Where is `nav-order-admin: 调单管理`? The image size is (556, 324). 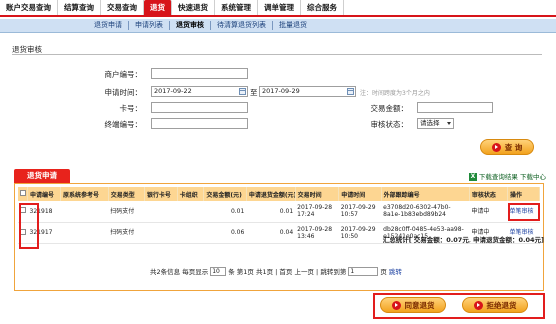 nav-order-admin: 调单管理 is located at coordinates (279, 7).